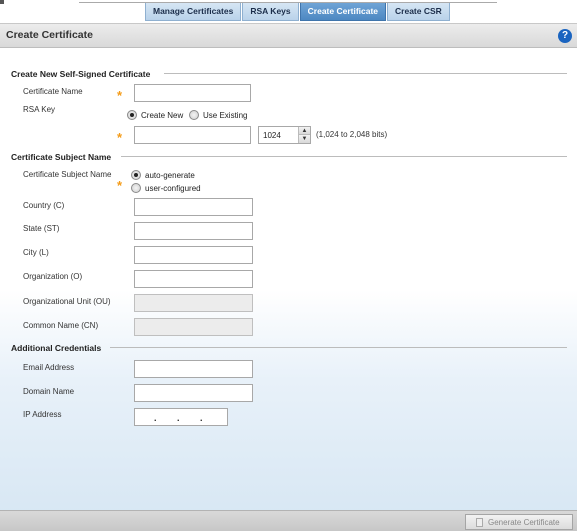 The image size is (577, 531). What do you see at coordinates (479, 522) in the screenshot?
I see `document-icon` at bounding box center [479, 522].